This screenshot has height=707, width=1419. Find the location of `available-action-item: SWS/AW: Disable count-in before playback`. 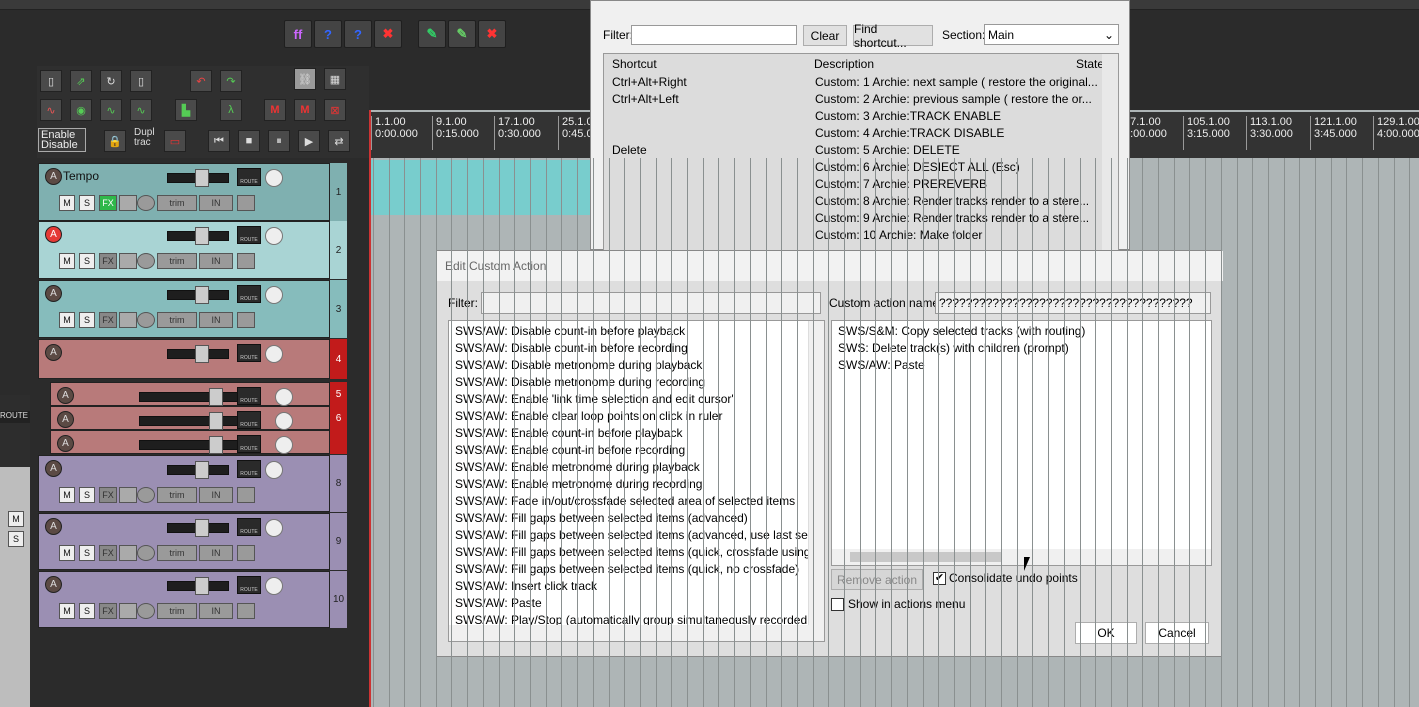

available-action-item: SWS/AW: Disable count-in before playback is located at coordinates (628, 331).